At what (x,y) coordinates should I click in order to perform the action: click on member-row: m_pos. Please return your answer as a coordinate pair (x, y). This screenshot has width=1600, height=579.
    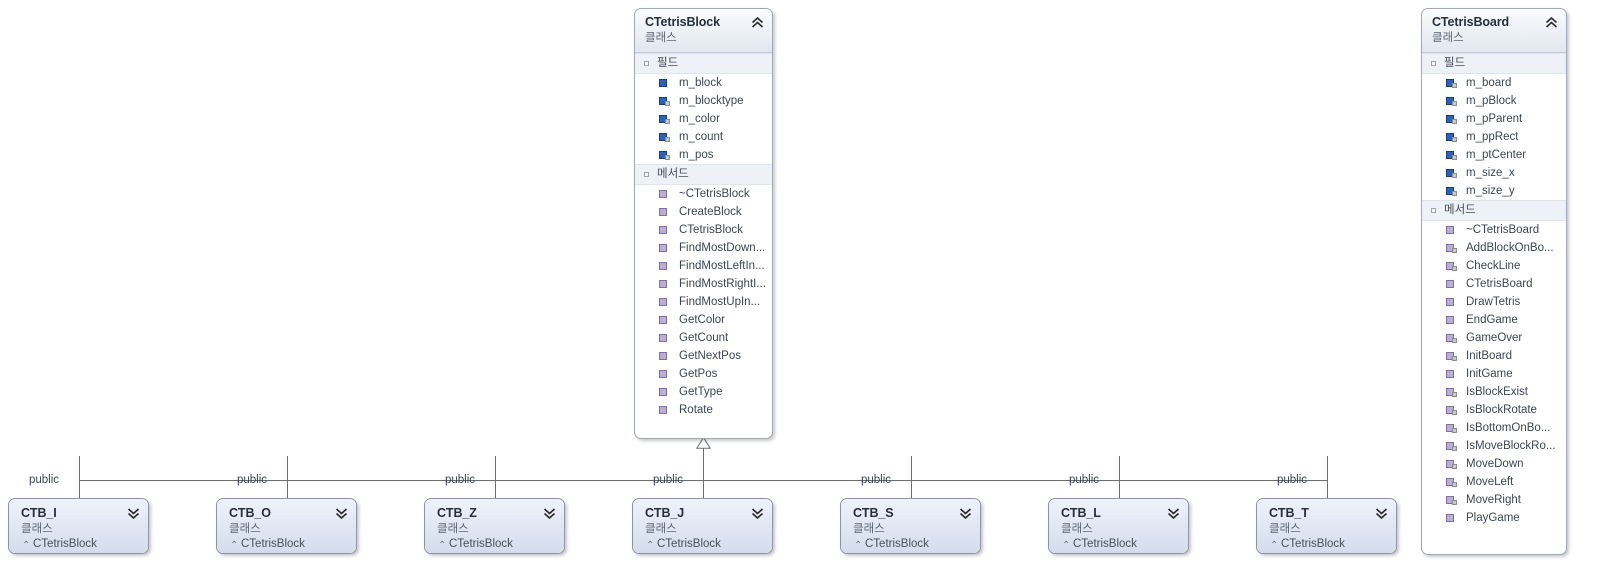
    Looking at the image, I should click on (703, 155).